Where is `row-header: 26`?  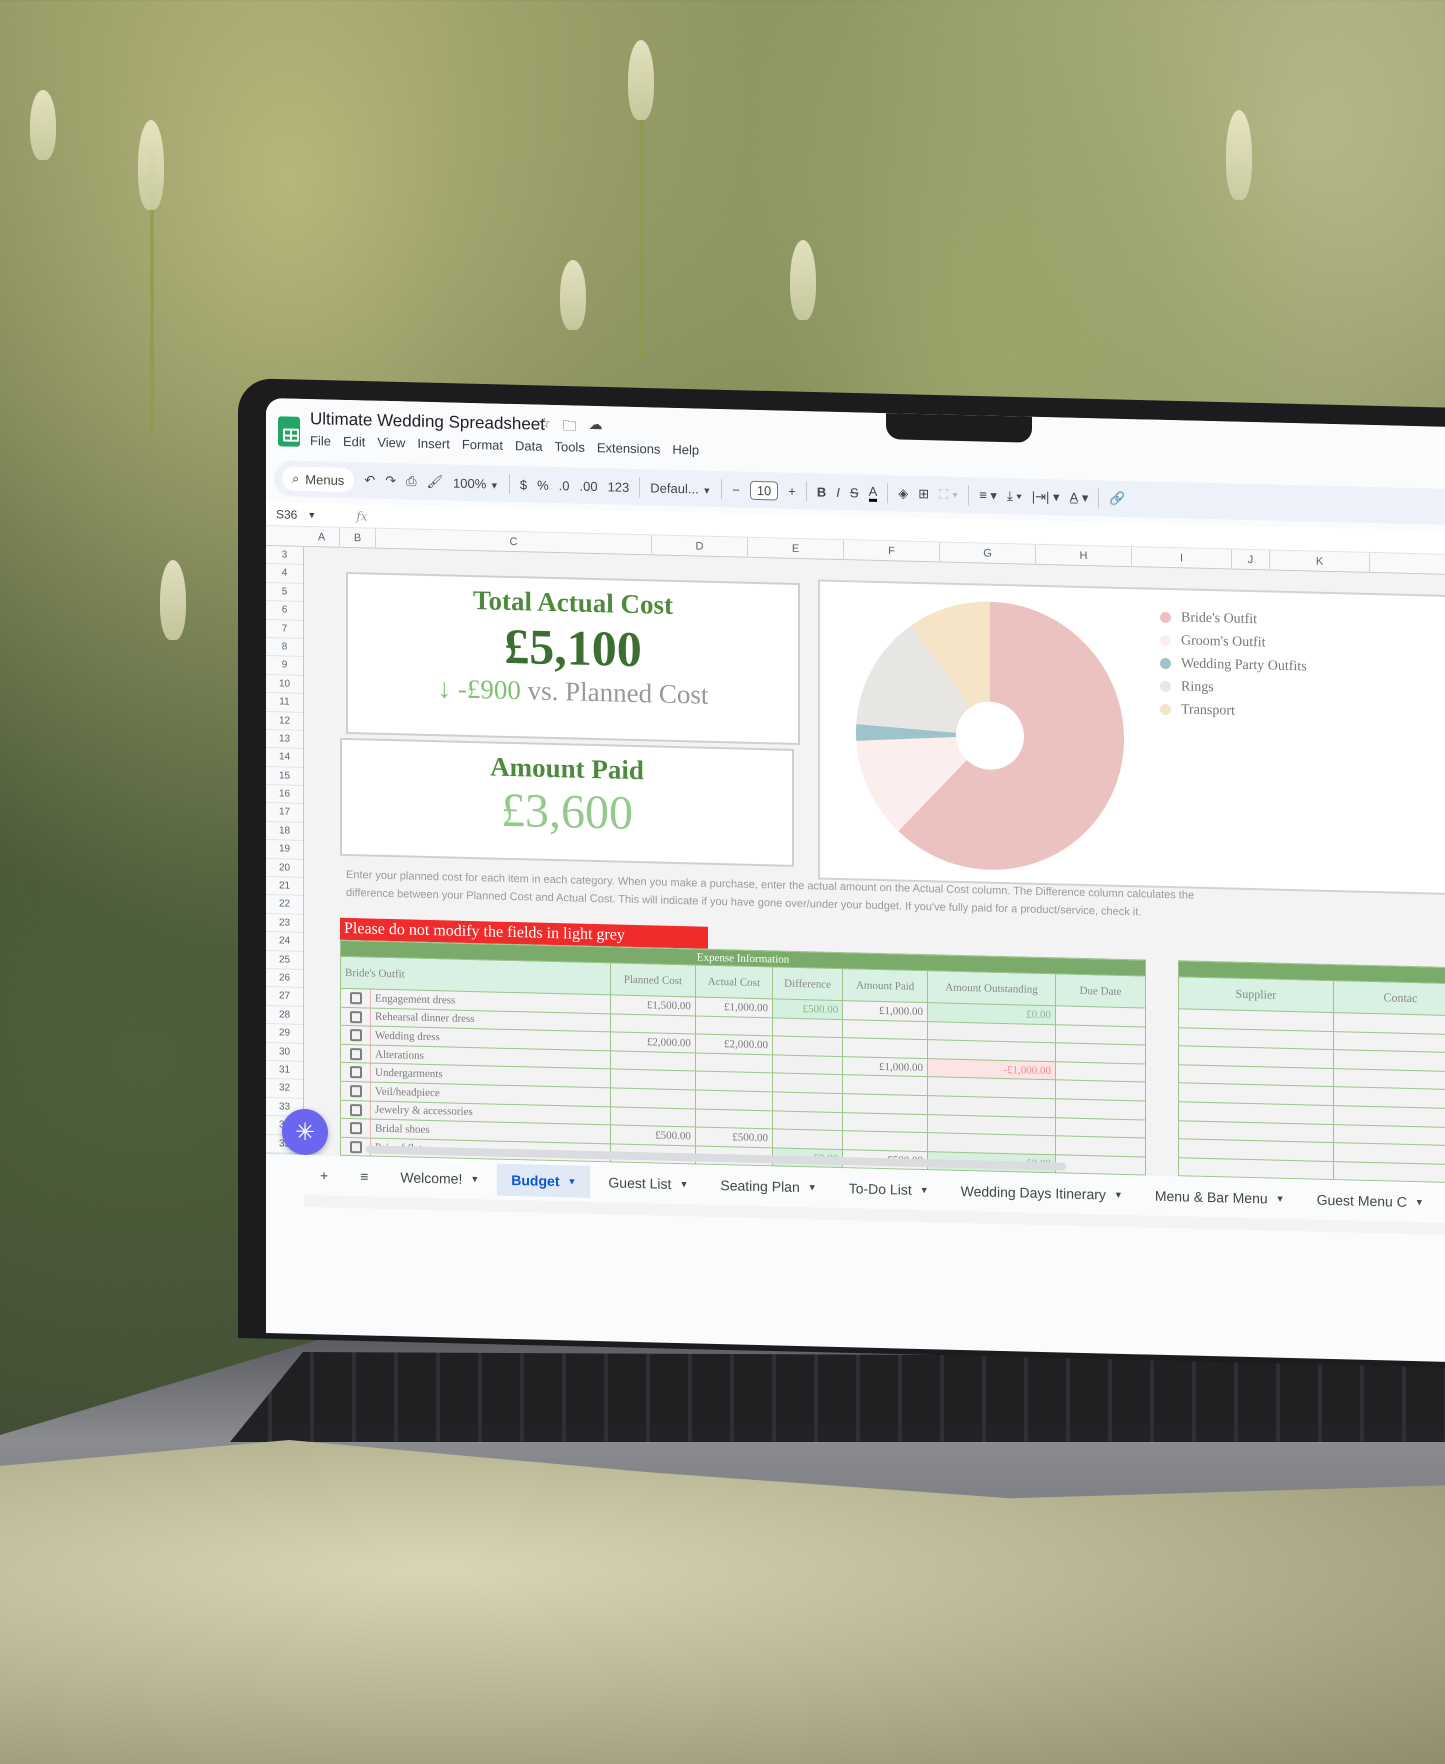
row-header: 26 is located at coordinates (284, 978).